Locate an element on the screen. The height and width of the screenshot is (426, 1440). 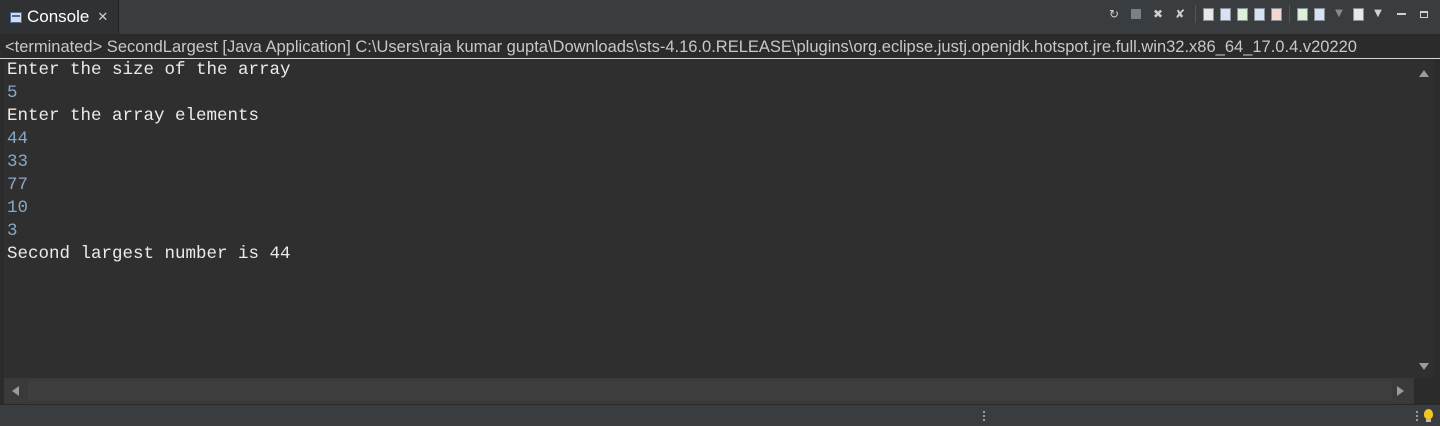
minimize-icon is located at coordinates (1401, 14).